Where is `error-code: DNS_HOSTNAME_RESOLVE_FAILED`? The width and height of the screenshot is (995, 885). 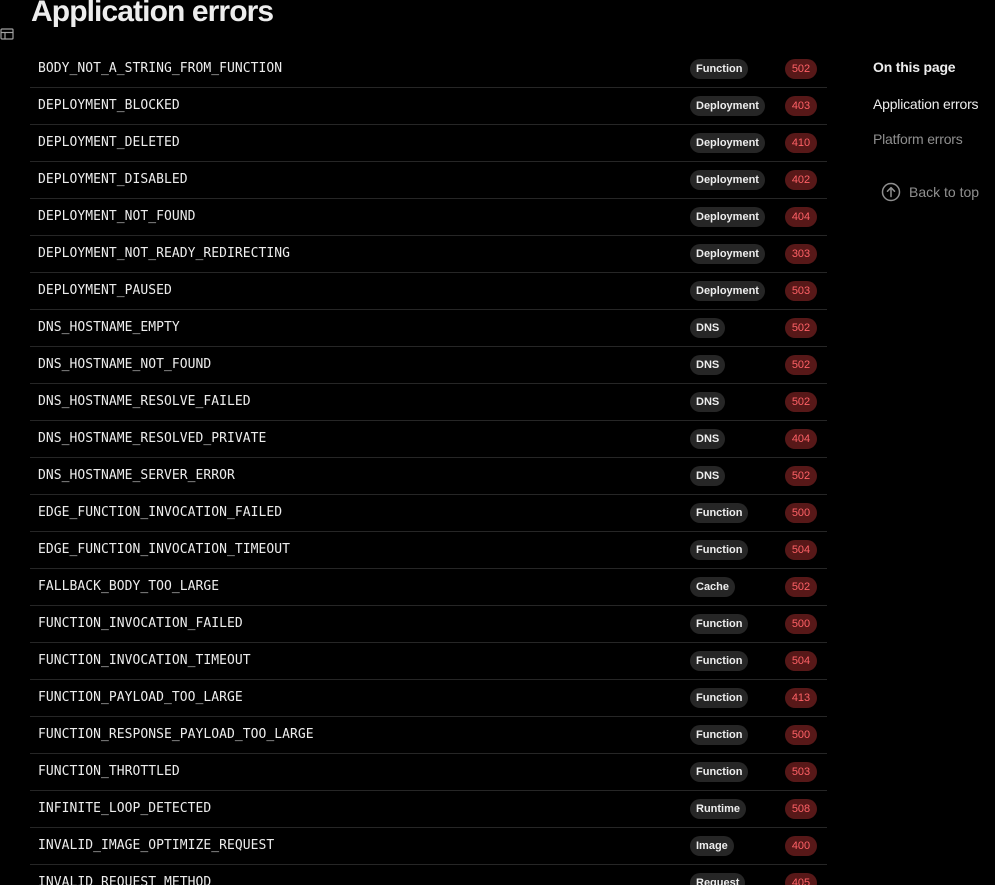 error-code: DNS_HOSTNAME_RESOLVE_FAILED is located at coordinates (144, 402).